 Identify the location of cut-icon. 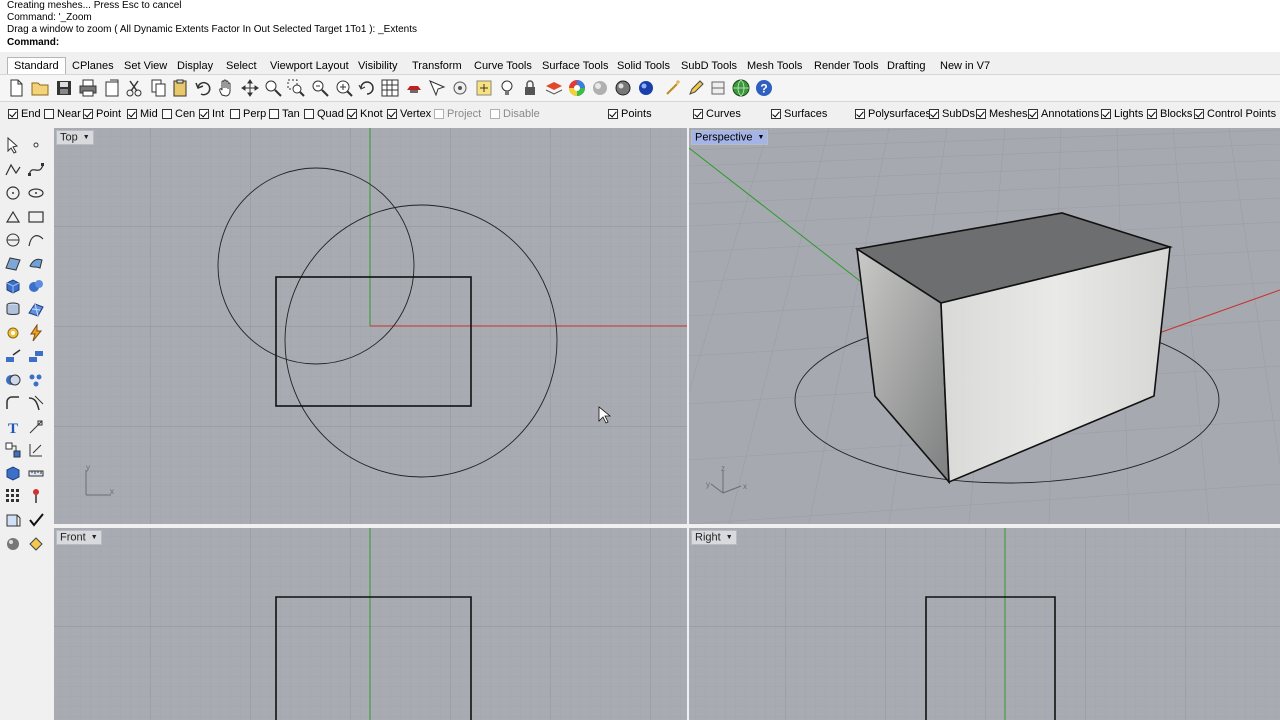
(134, 88).